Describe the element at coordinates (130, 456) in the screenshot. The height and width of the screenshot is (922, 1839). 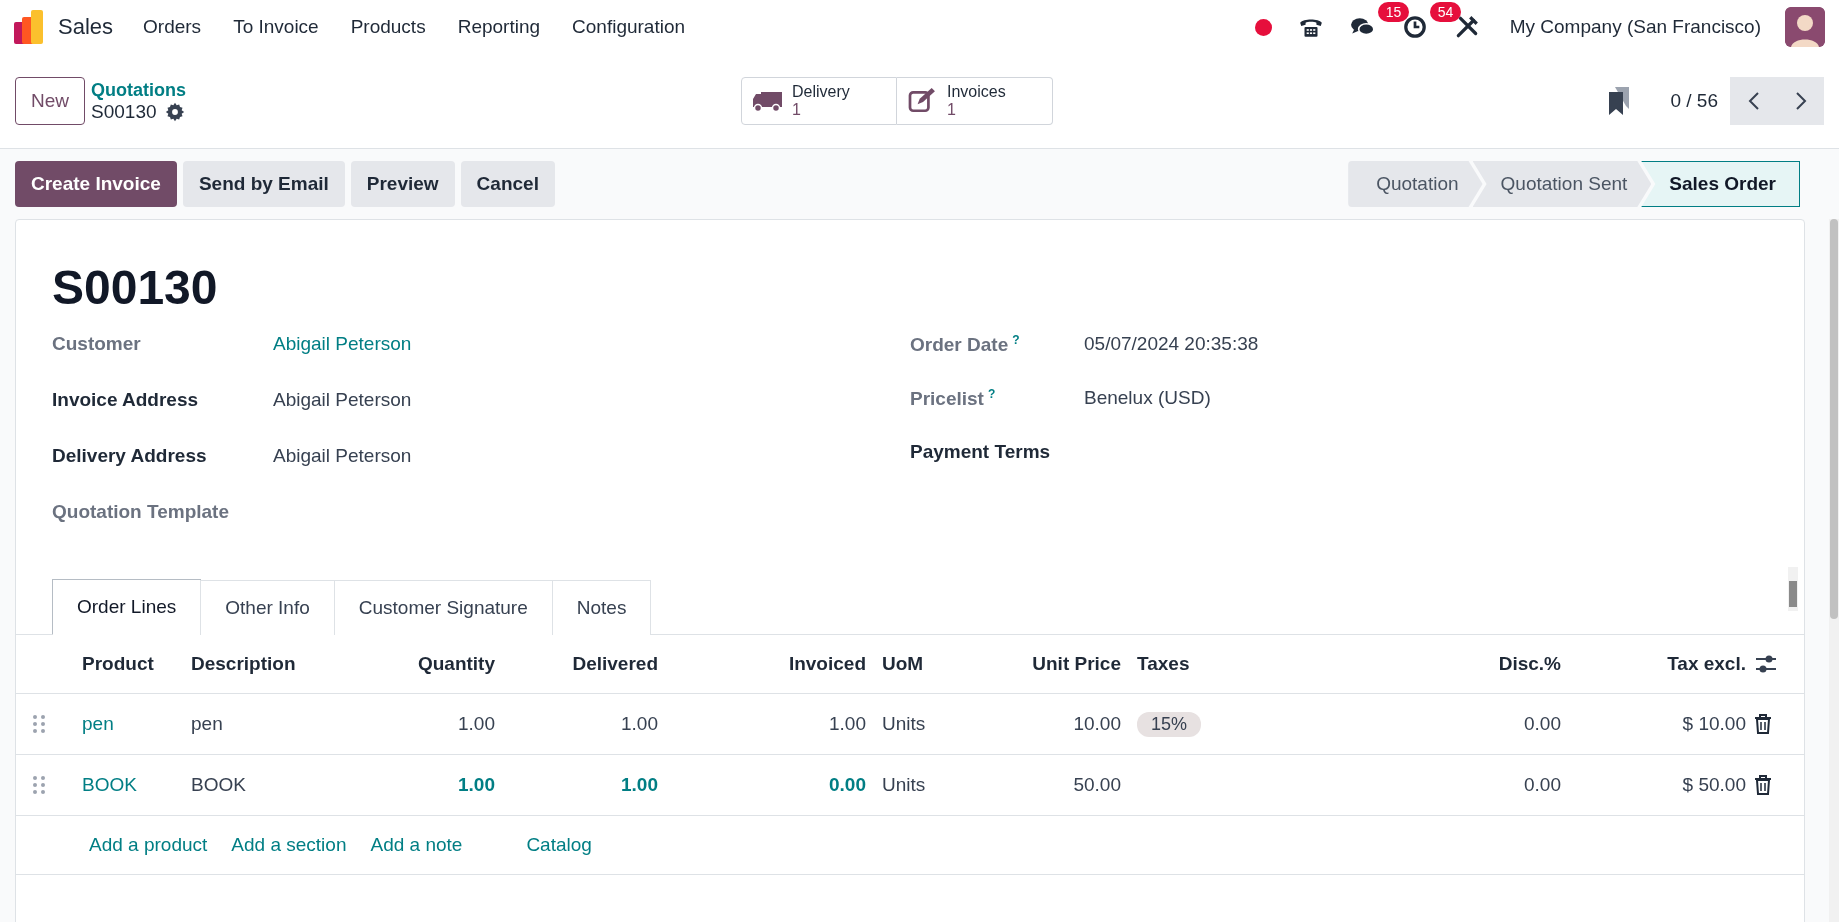
I see `field-label: Delivery Address` at that location.